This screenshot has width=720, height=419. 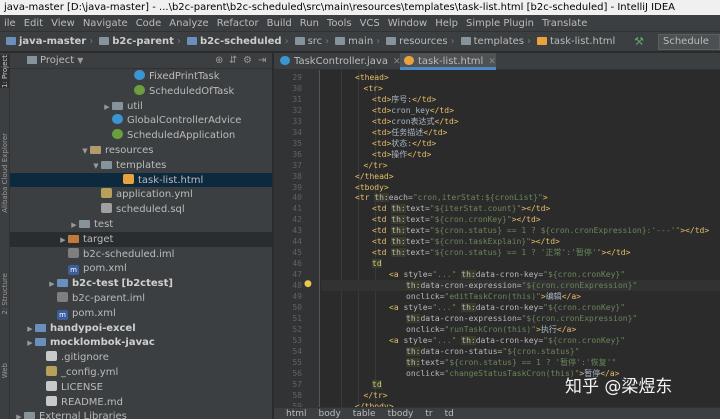 I want to click on tree-item: ▶ test, so click(x=141, y=225).